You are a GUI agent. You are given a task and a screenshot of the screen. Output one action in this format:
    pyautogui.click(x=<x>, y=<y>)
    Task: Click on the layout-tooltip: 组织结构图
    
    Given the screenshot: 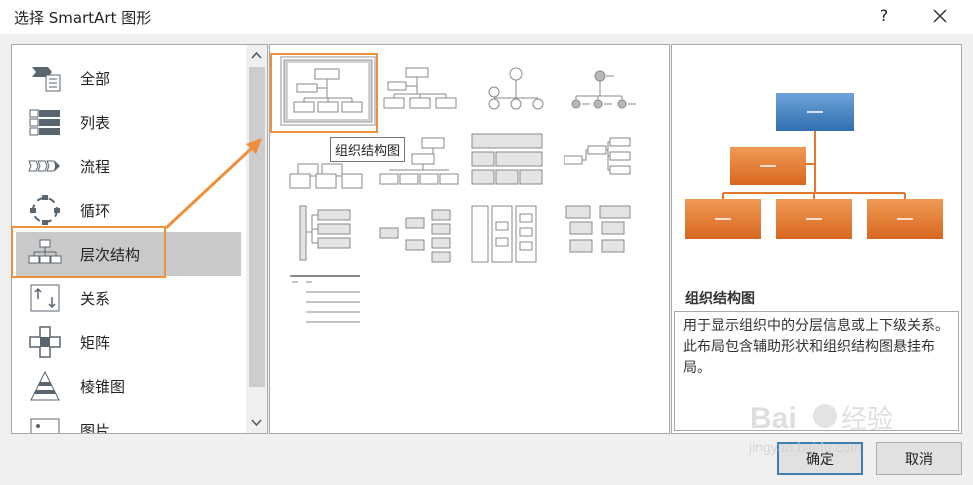 What is the action you would take?
    pyautogui.click(x=368, y=149)
    